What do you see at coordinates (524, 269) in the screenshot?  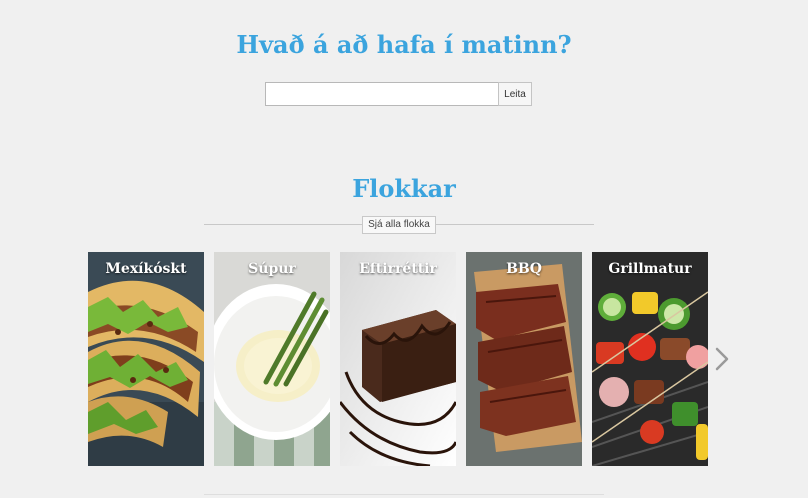 I see `category-label: BBQ` at bounding box center [524, 269].